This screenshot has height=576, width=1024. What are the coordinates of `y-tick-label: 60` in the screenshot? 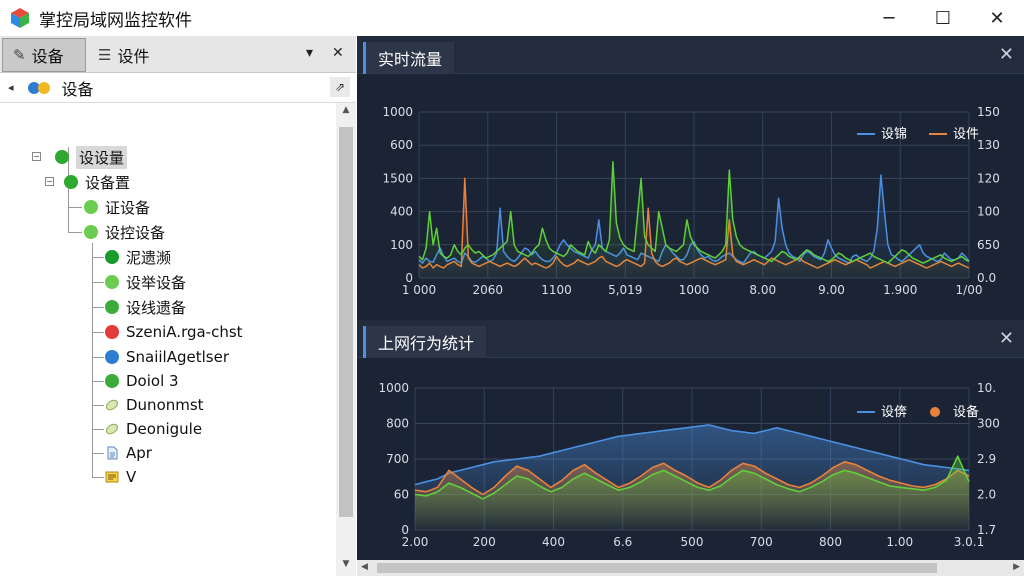 It's located at (401, 495).